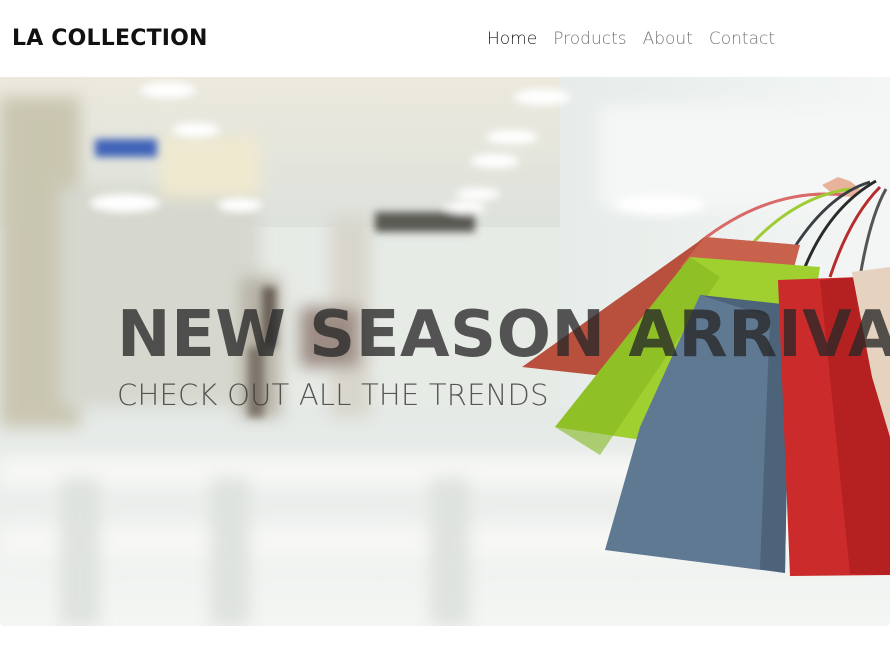  I want to click on nav-contact-link: Contact, so click(742, 39).